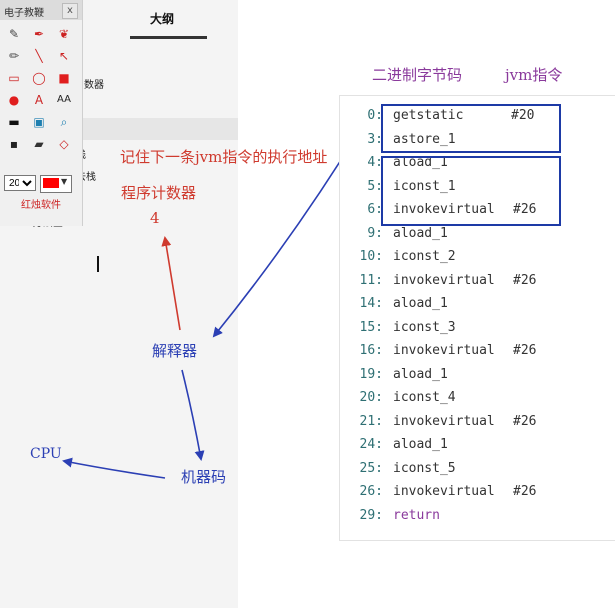  Describe the element at coordinates (477, 473) in the screenshot. I see `bytecode-line: 25: iconst_5` at that location.